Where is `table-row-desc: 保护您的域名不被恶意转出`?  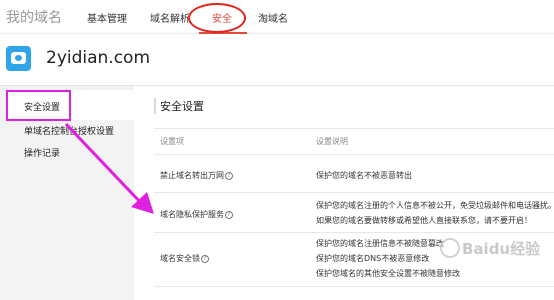 table-row-desc: 保护您的域名不被恶意转出 is located at coordinates (364, 175).